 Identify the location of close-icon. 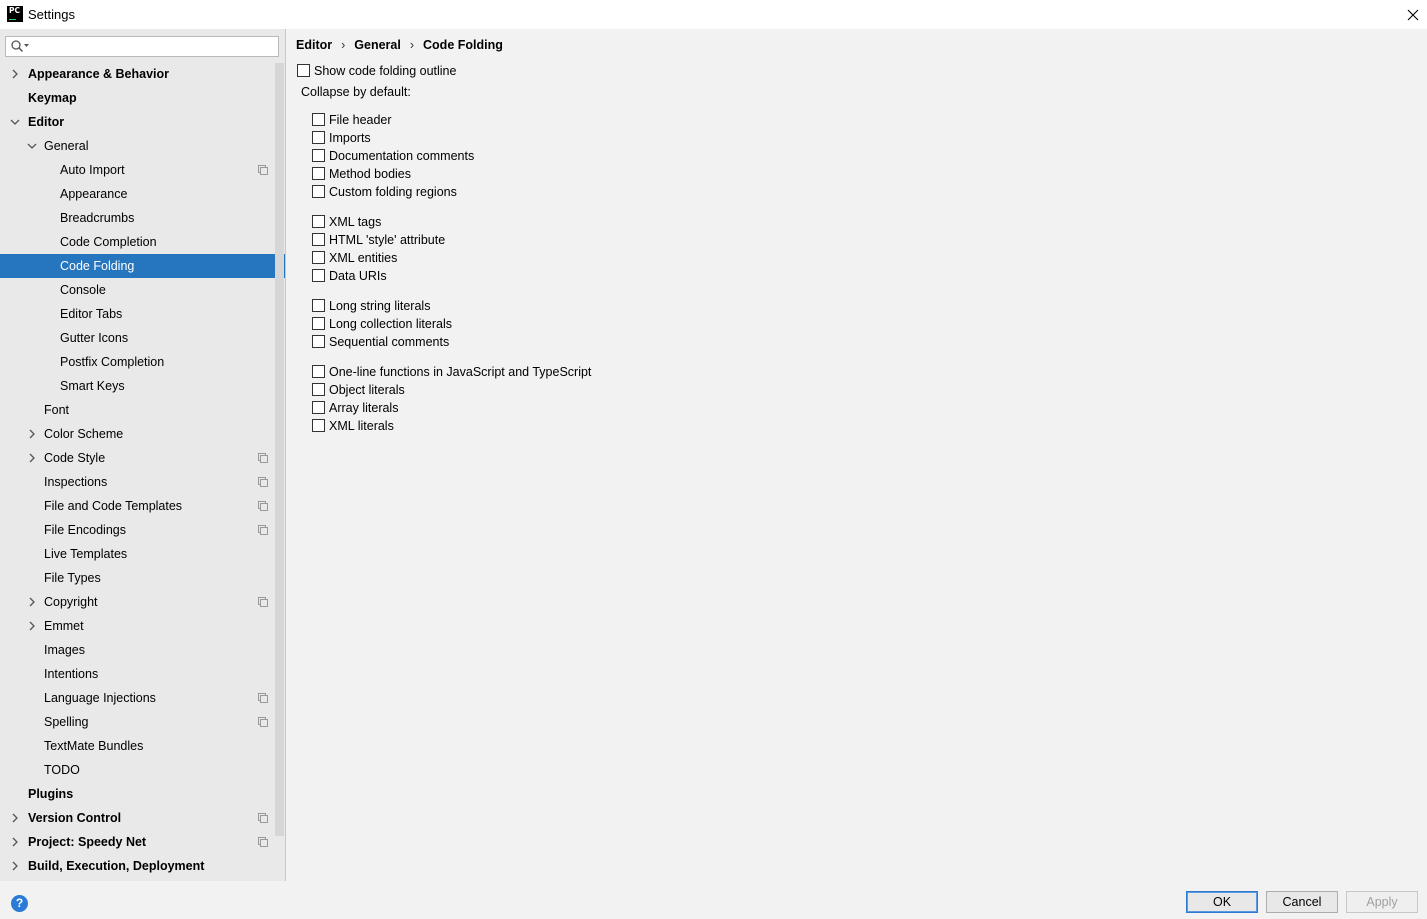
(1413, 14).